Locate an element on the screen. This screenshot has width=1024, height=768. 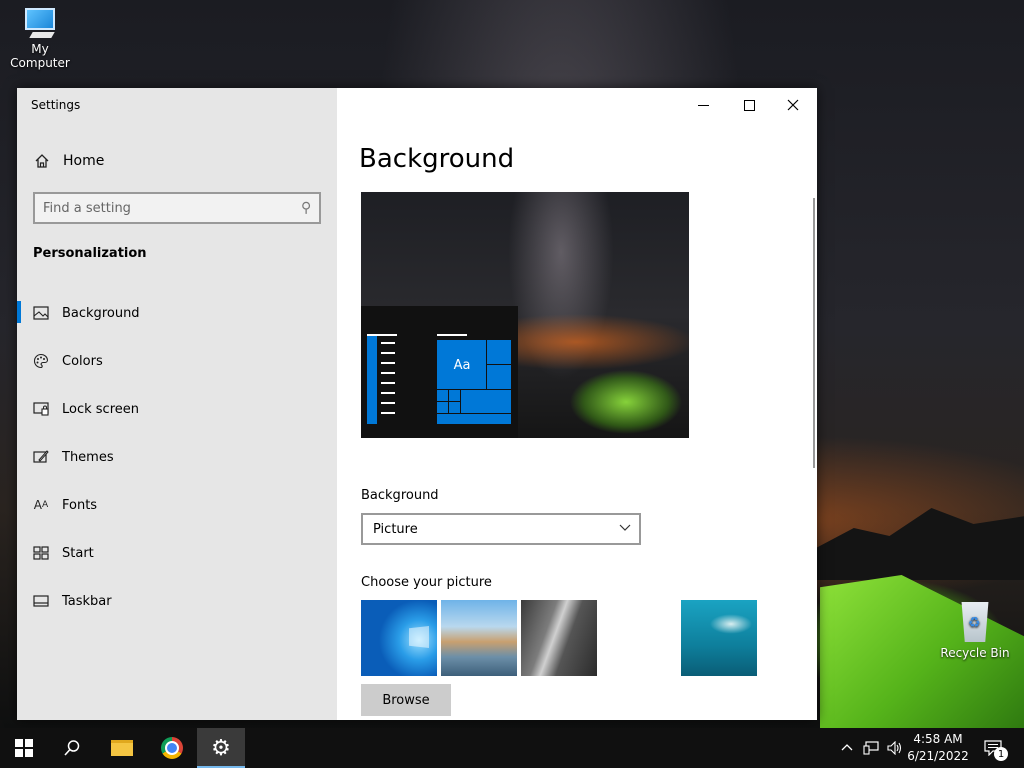
maximize-icon is located at coordinates (749, 105).